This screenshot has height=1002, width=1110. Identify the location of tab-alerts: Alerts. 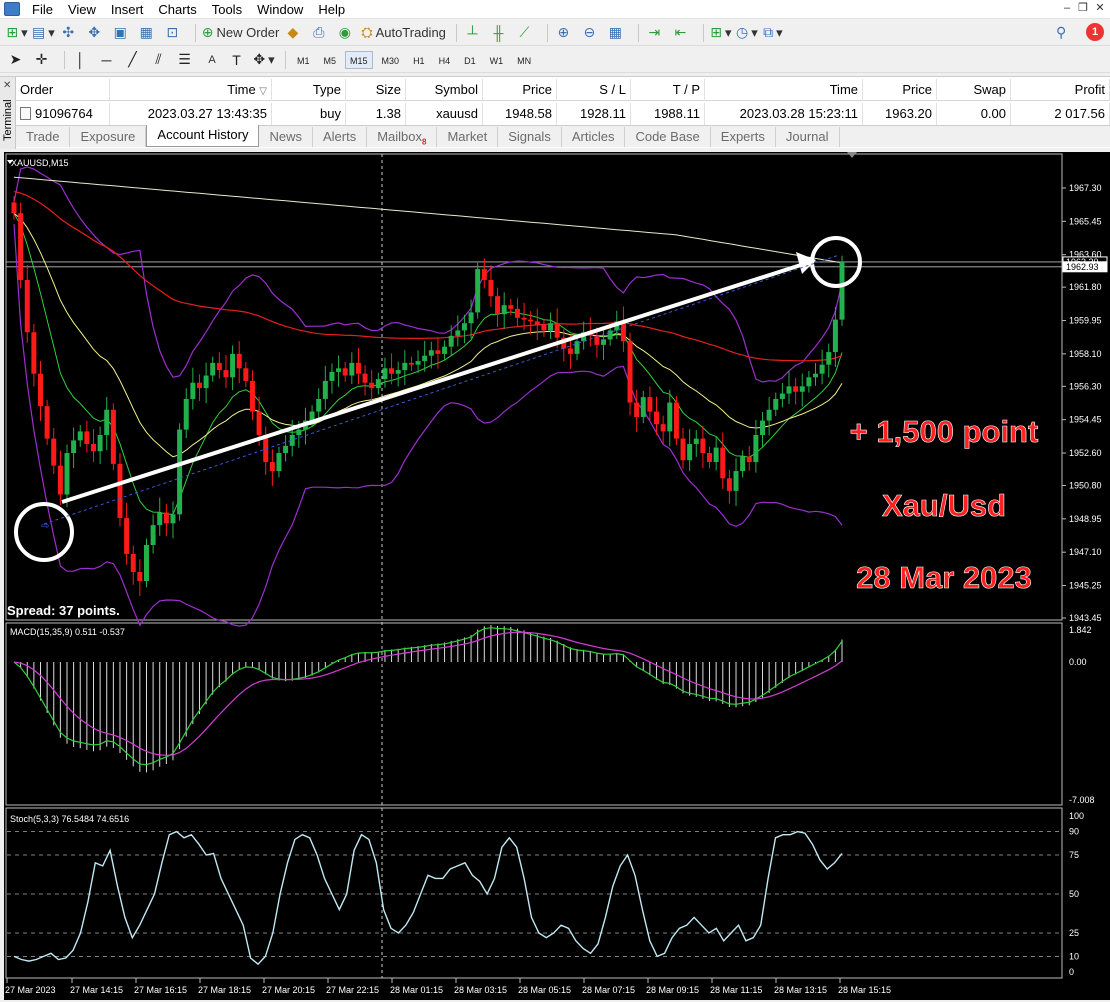
(340, 137).